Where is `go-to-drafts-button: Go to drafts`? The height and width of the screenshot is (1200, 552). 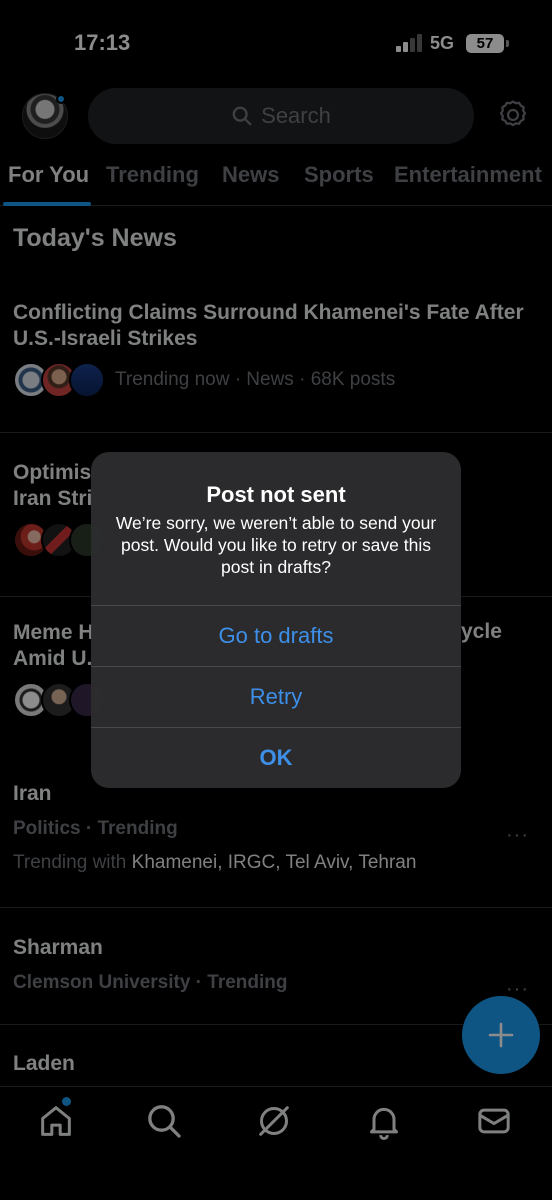 go-to-drafts-button: Go to drafts is located at coordinates (276, 635).